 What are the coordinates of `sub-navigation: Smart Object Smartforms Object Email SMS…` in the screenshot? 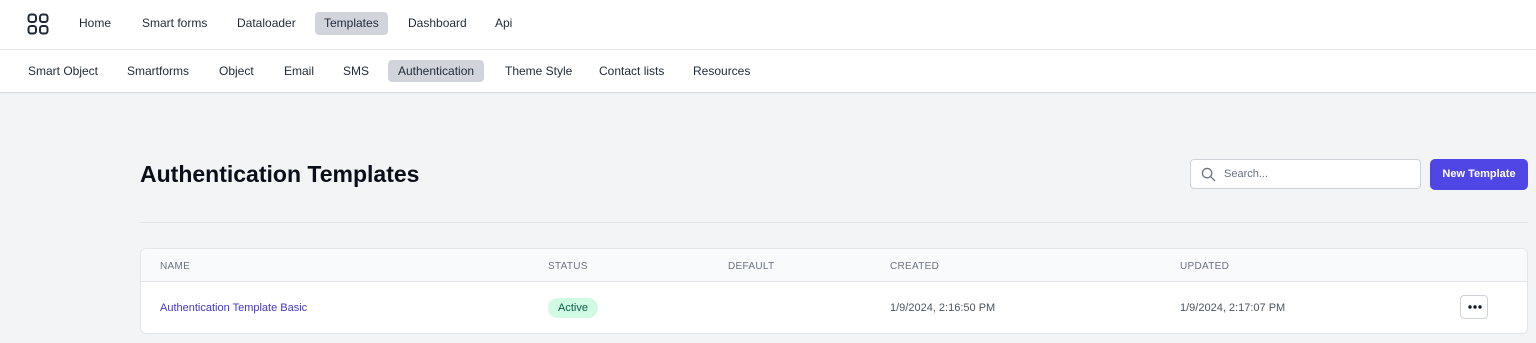 It's located at (768, 71).